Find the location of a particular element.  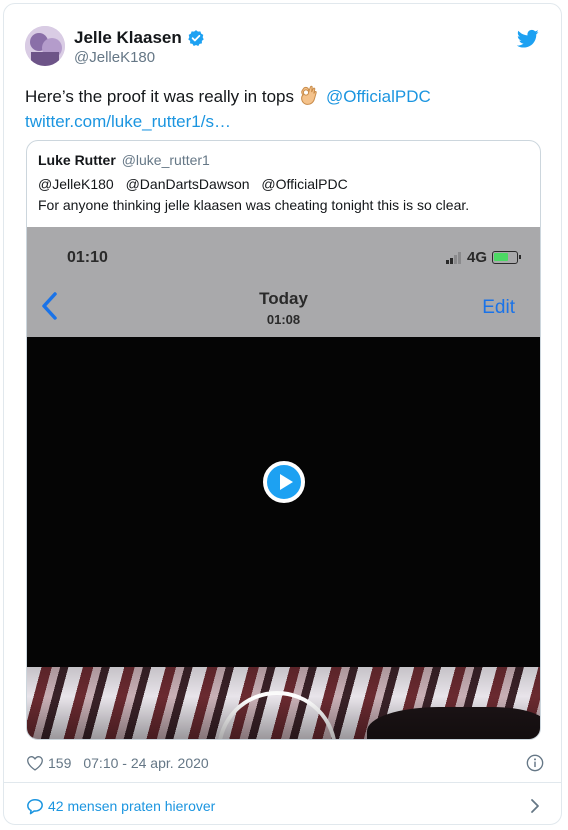

phone-status-indicators: 4G is located at coordinates (483, 257).